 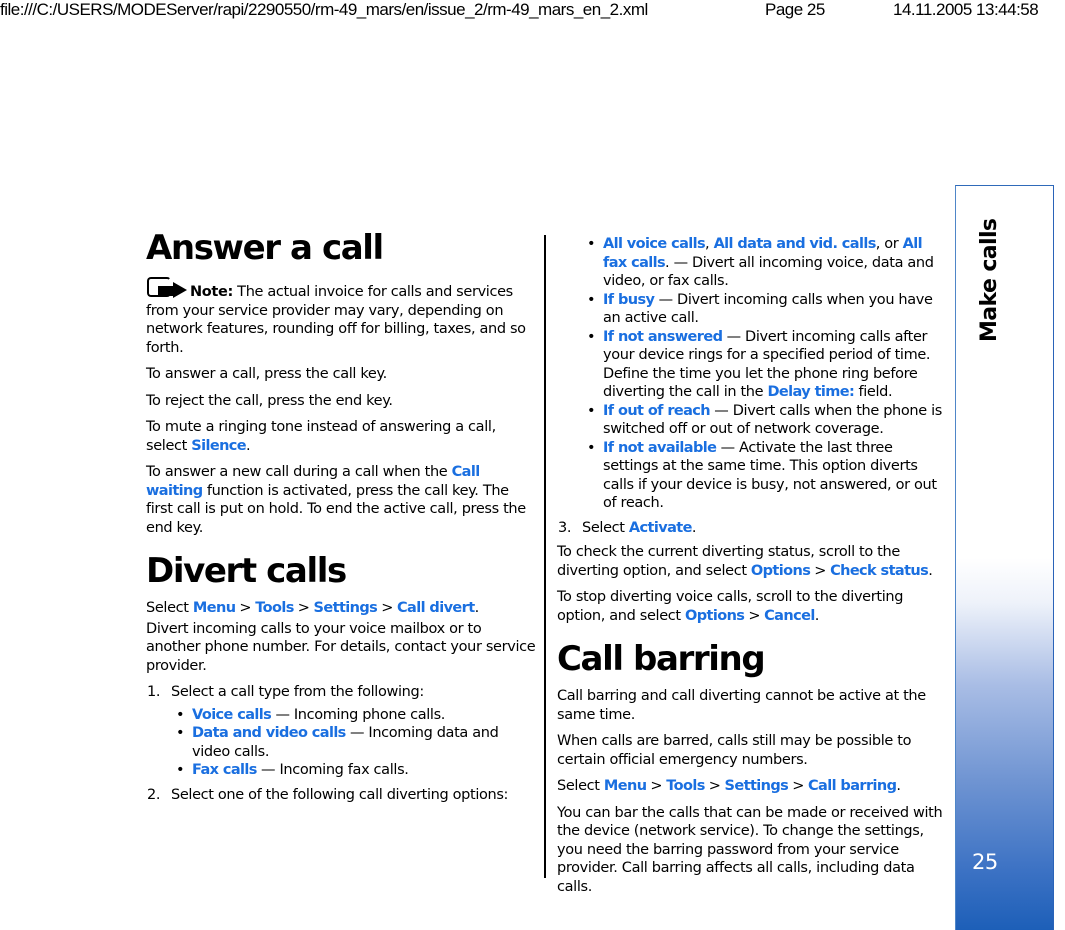 I want to click on divert-menu-path: Select Menu > Tools > Settings > Call divert., so click(x=341, y=608).